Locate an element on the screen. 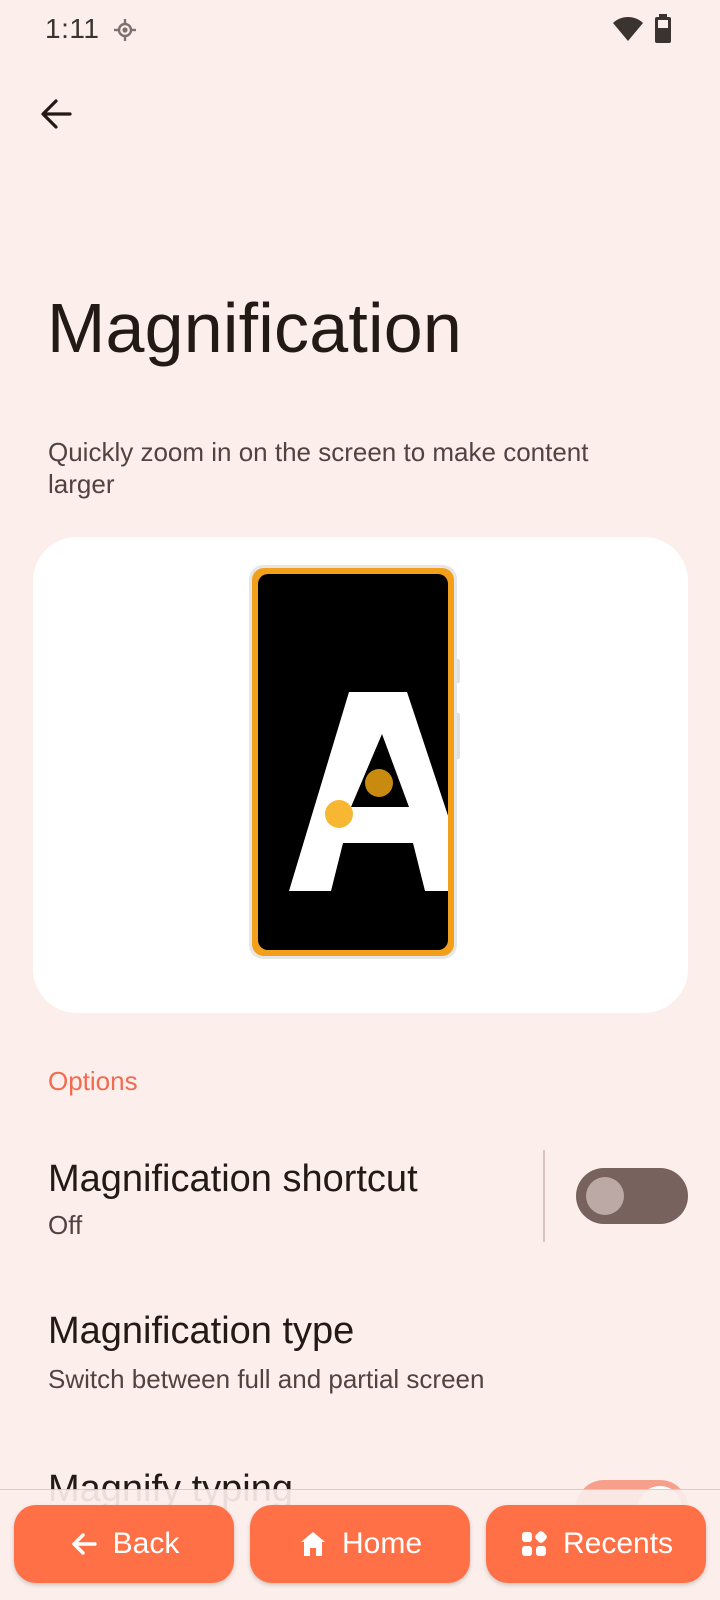 The image size is (720, 1600). magnification-type-summary: Switch between full and partial screen is located at coordinates (266, 1379).